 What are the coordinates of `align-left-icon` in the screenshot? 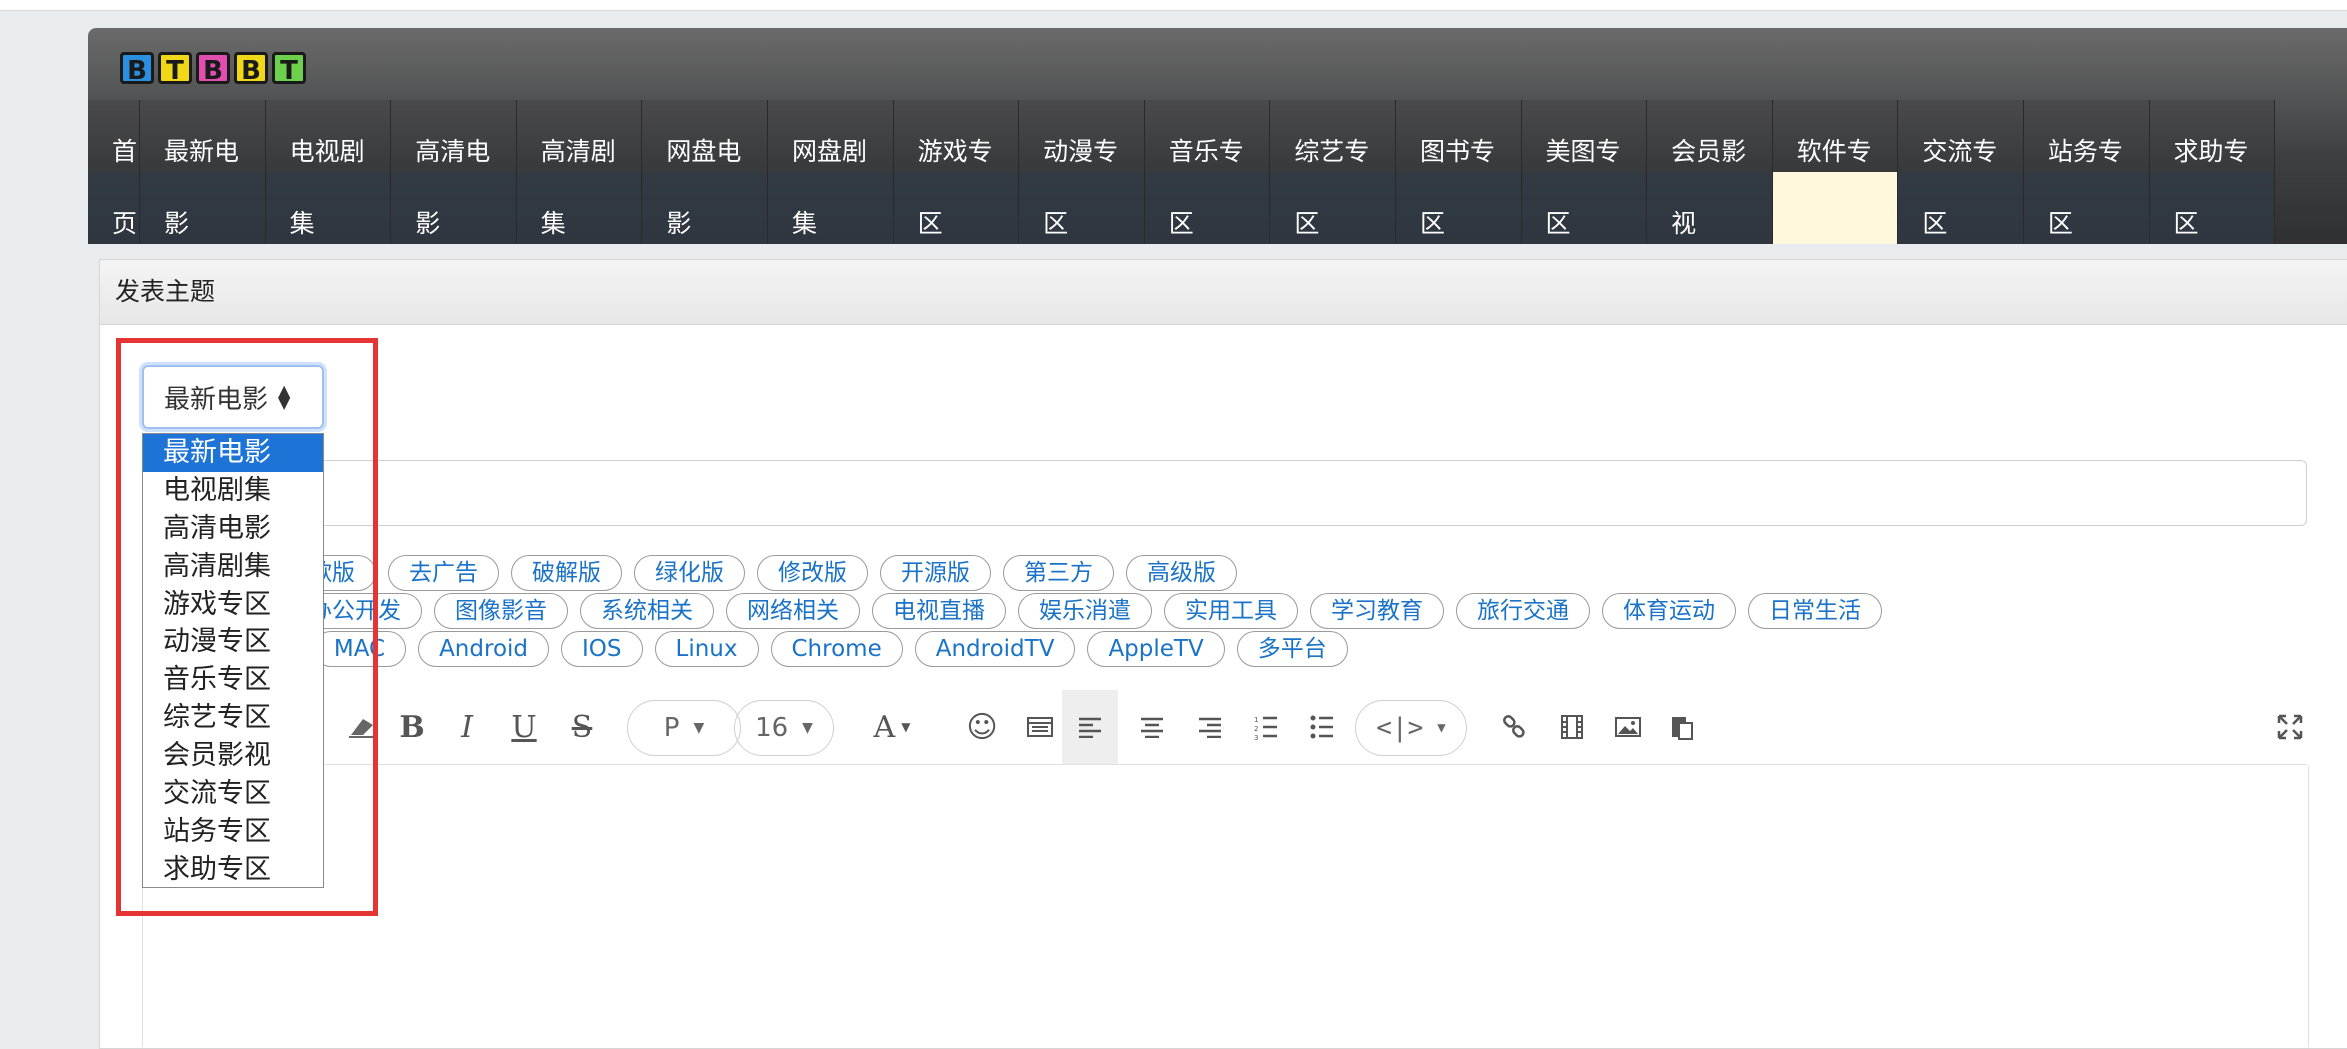 It's located at (1090, 727).